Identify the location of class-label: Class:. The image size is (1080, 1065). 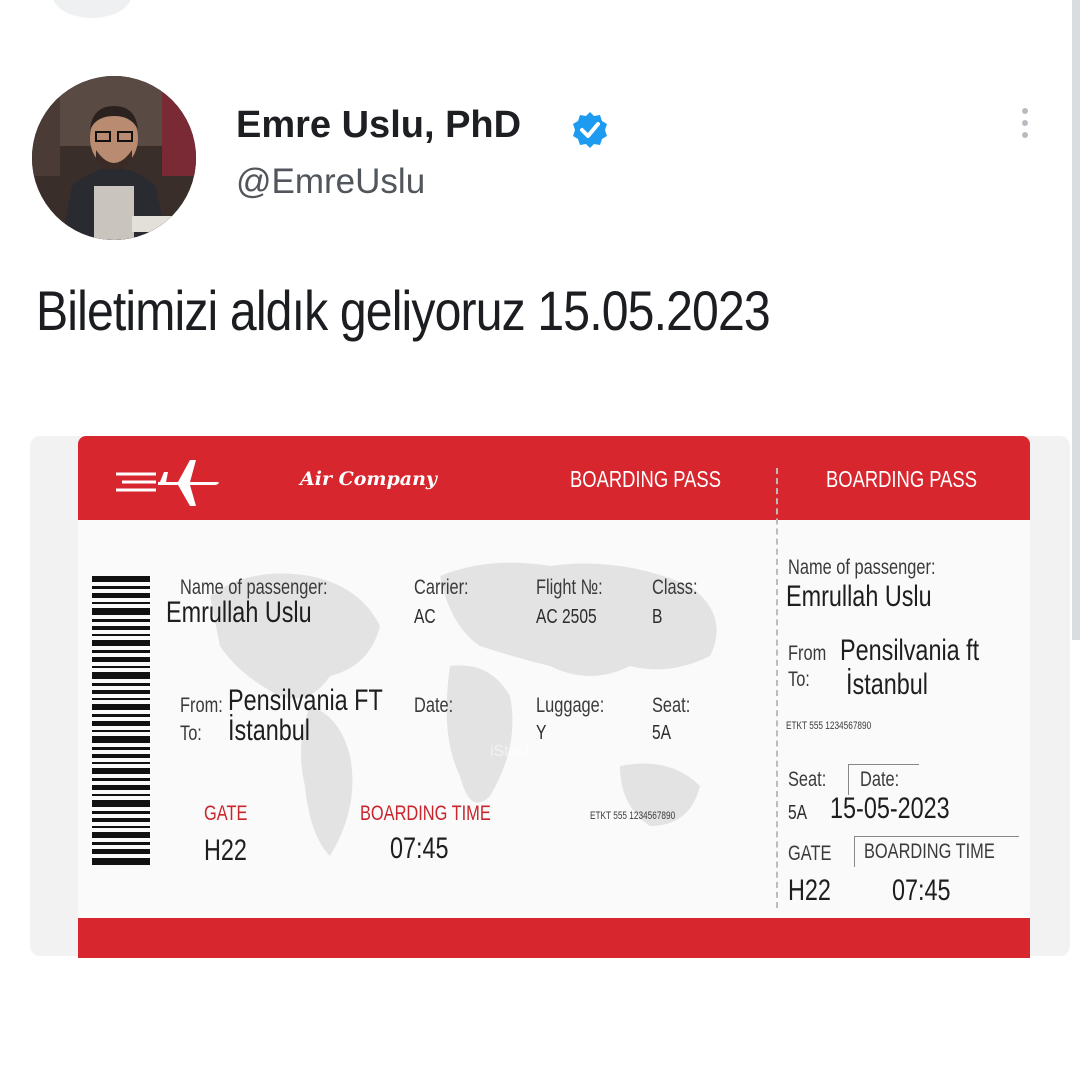
(675, 587).